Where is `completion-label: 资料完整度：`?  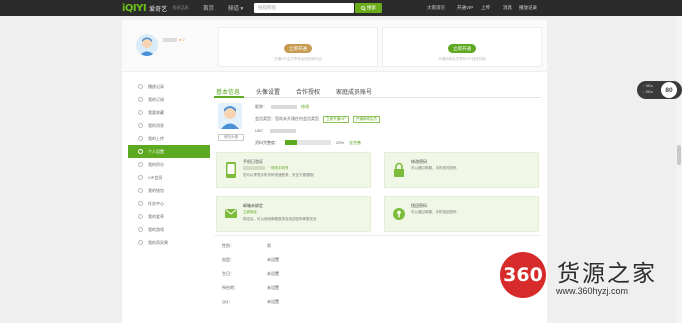 completion-label: 资料完整度： is located at coordinates (267, 142).